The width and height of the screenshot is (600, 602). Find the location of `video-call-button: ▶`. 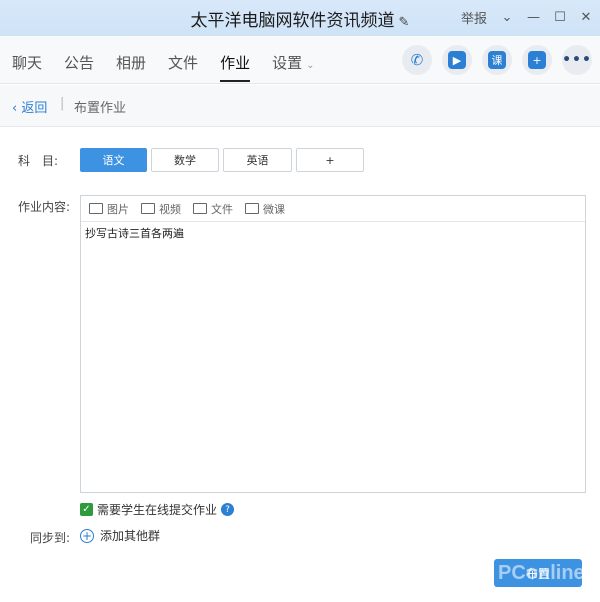

video-call-button: ▶ is located at coordinates (457, 60).